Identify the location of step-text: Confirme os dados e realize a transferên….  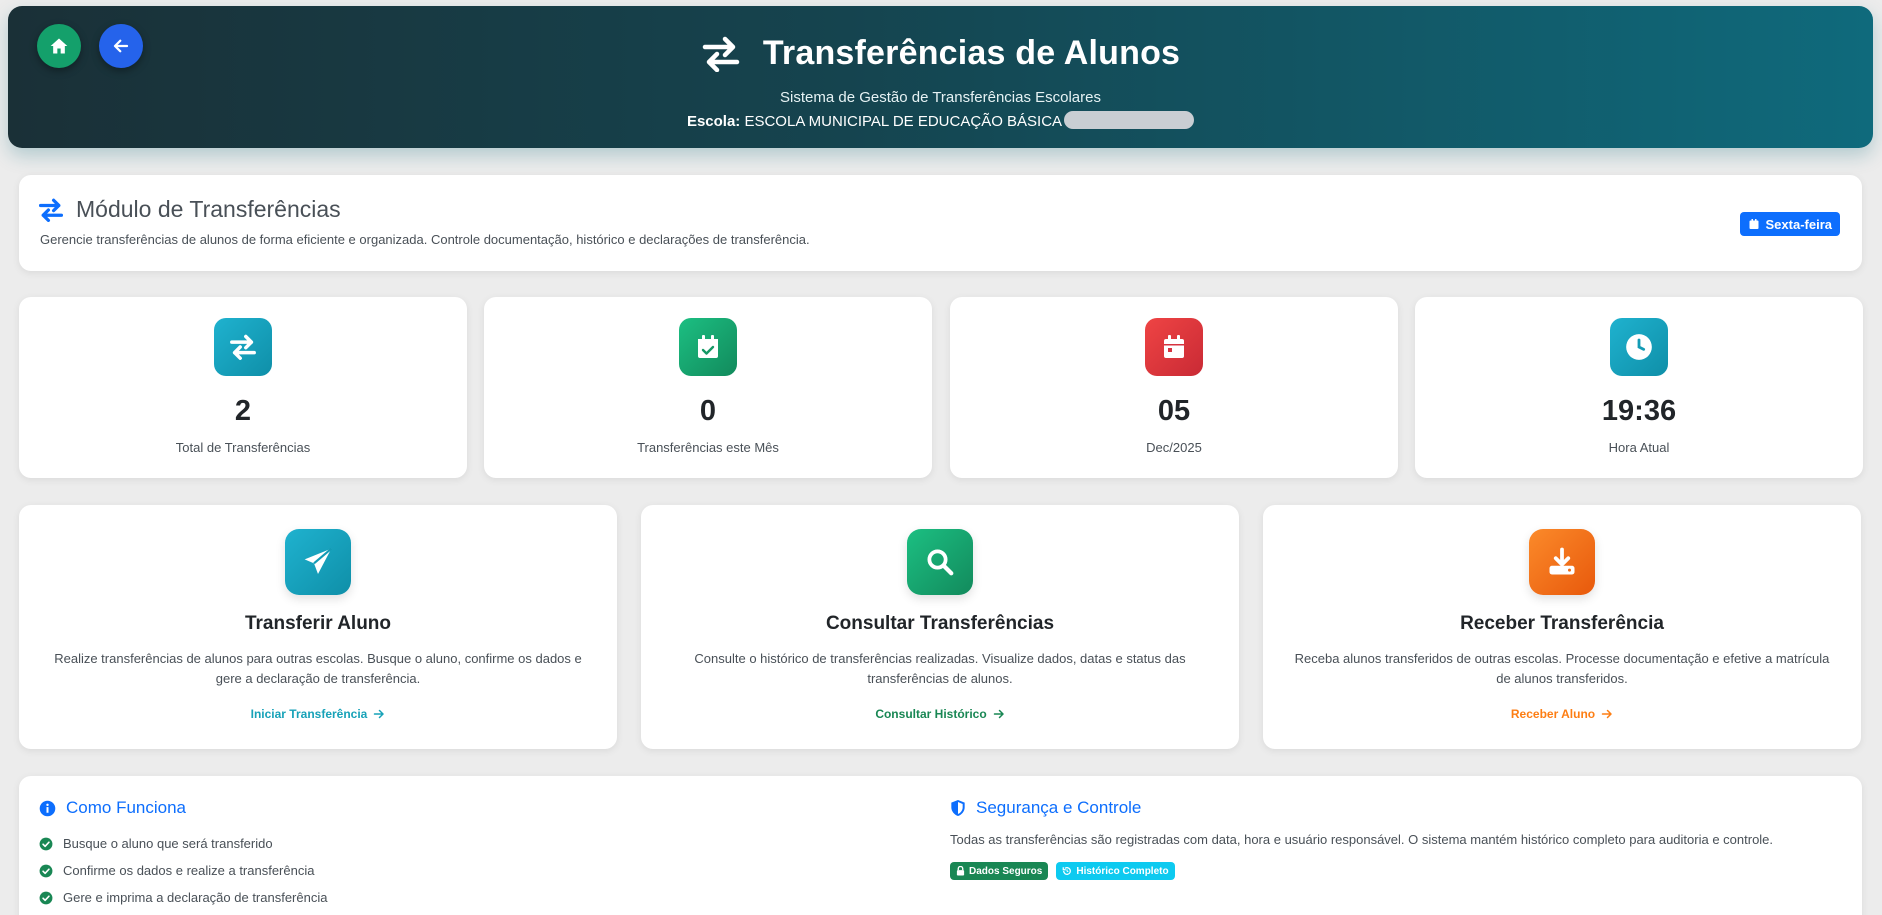
(189, 870).